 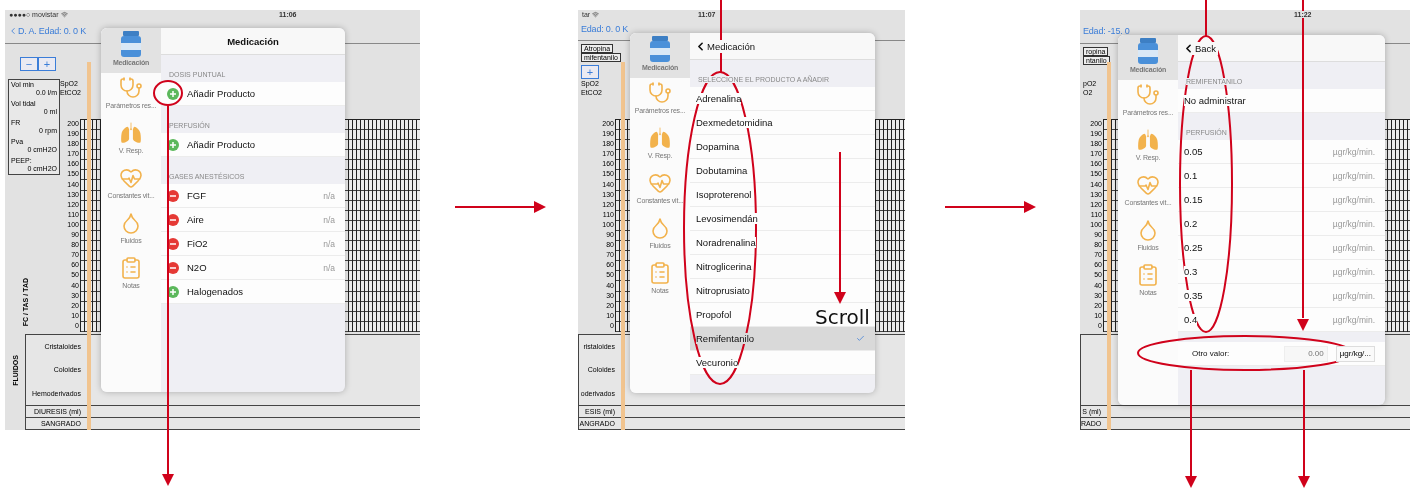 What do you see at coordinates (1193, 199) in the screenshot?
I see `row-label: 0.15` at bounding box center [1193, 199].